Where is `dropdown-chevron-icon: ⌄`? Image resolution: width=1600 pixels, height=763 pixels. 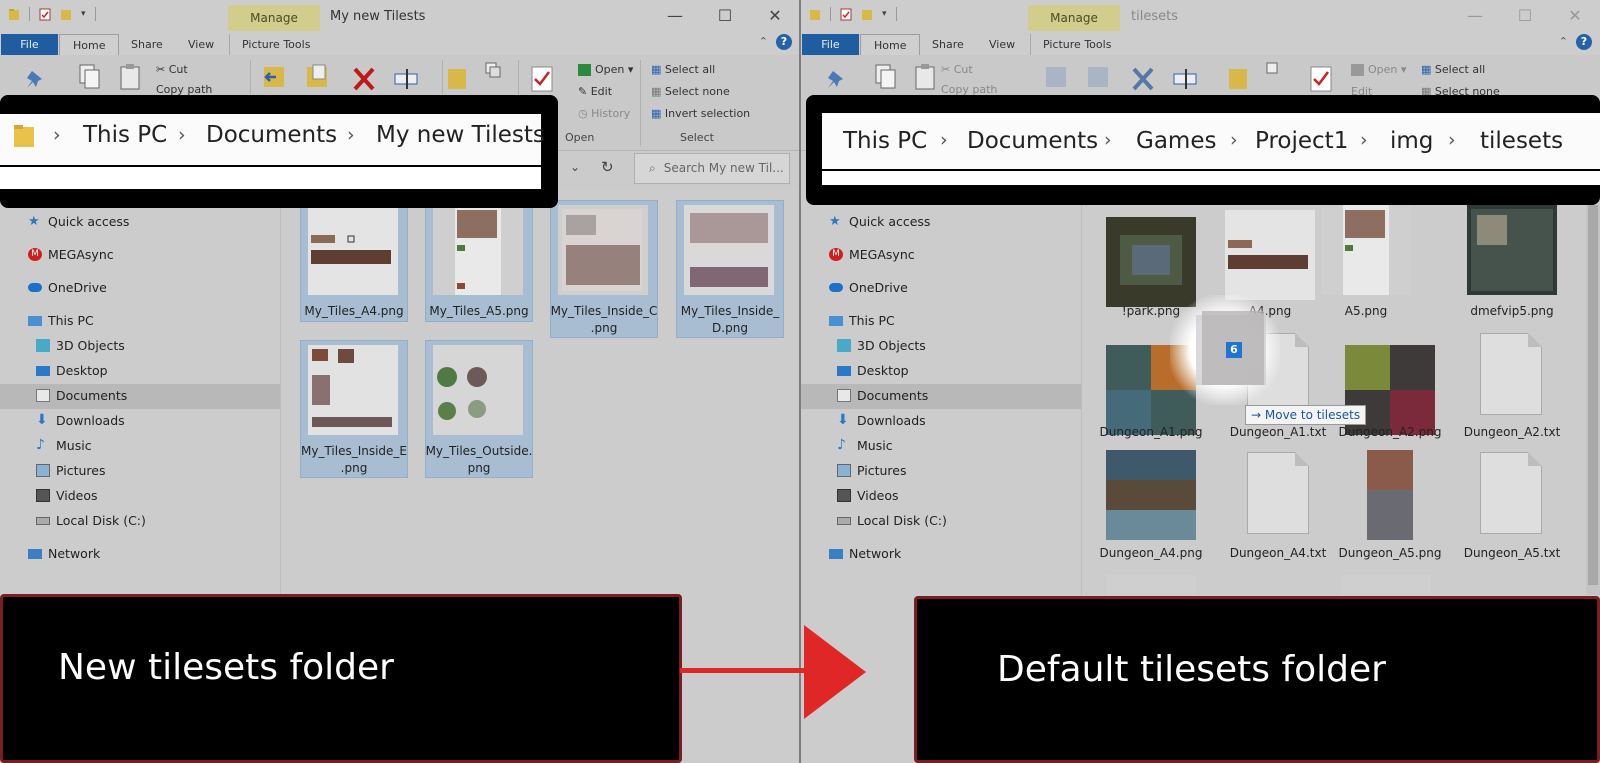
dropdown-chevron-icon: ⌄ is located at coordinates (575, 167).